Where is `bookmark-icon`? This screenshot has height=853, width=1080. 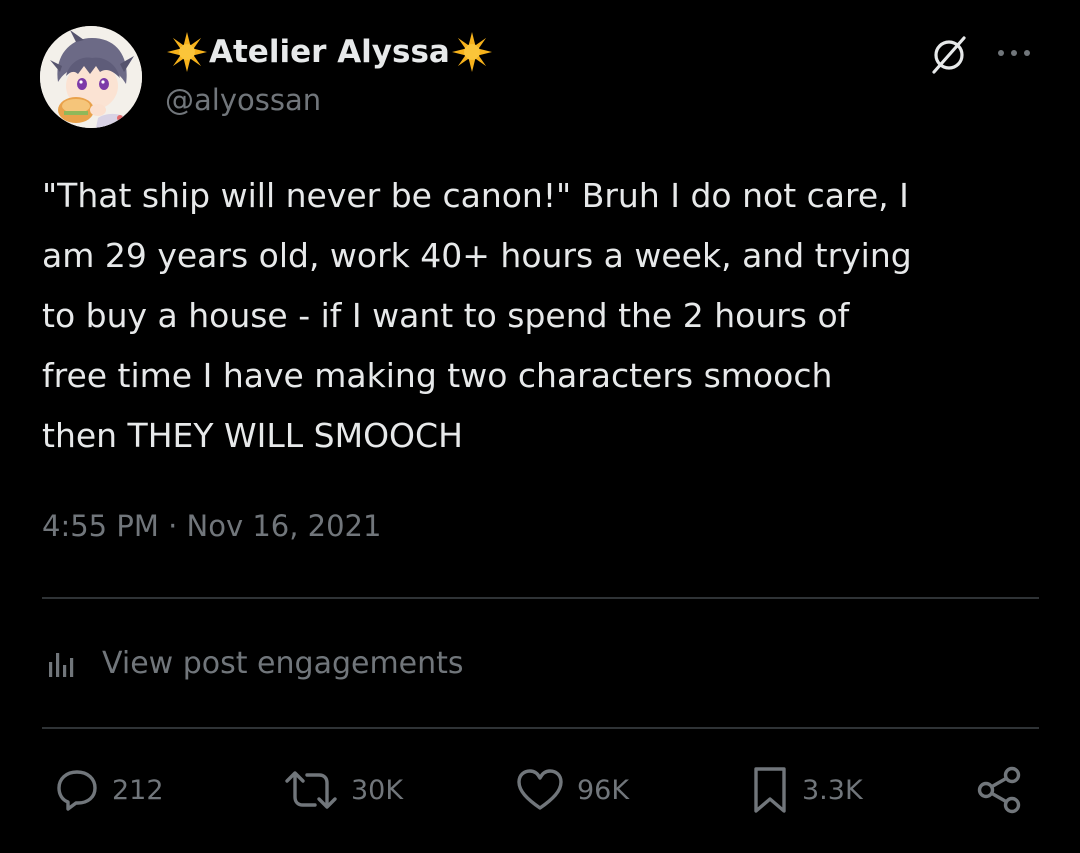 bookmark-icon is located at coordinates (770, 790).